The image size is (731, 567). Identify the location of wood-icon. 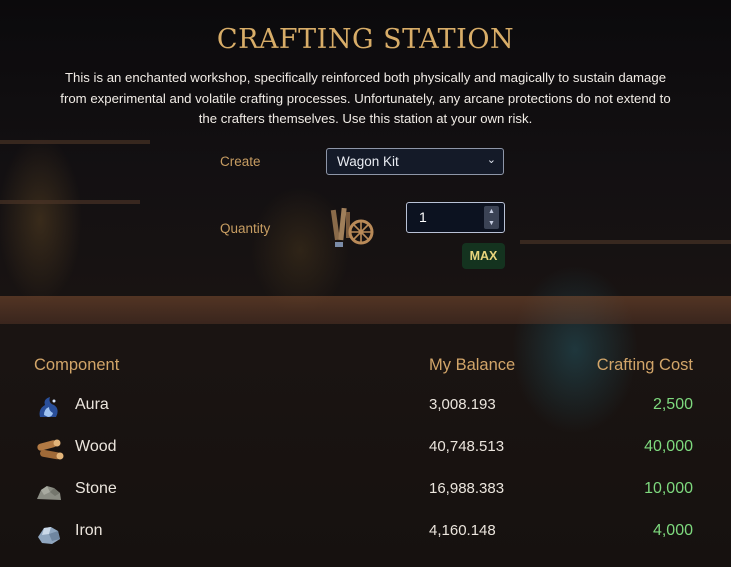
(50, 449).